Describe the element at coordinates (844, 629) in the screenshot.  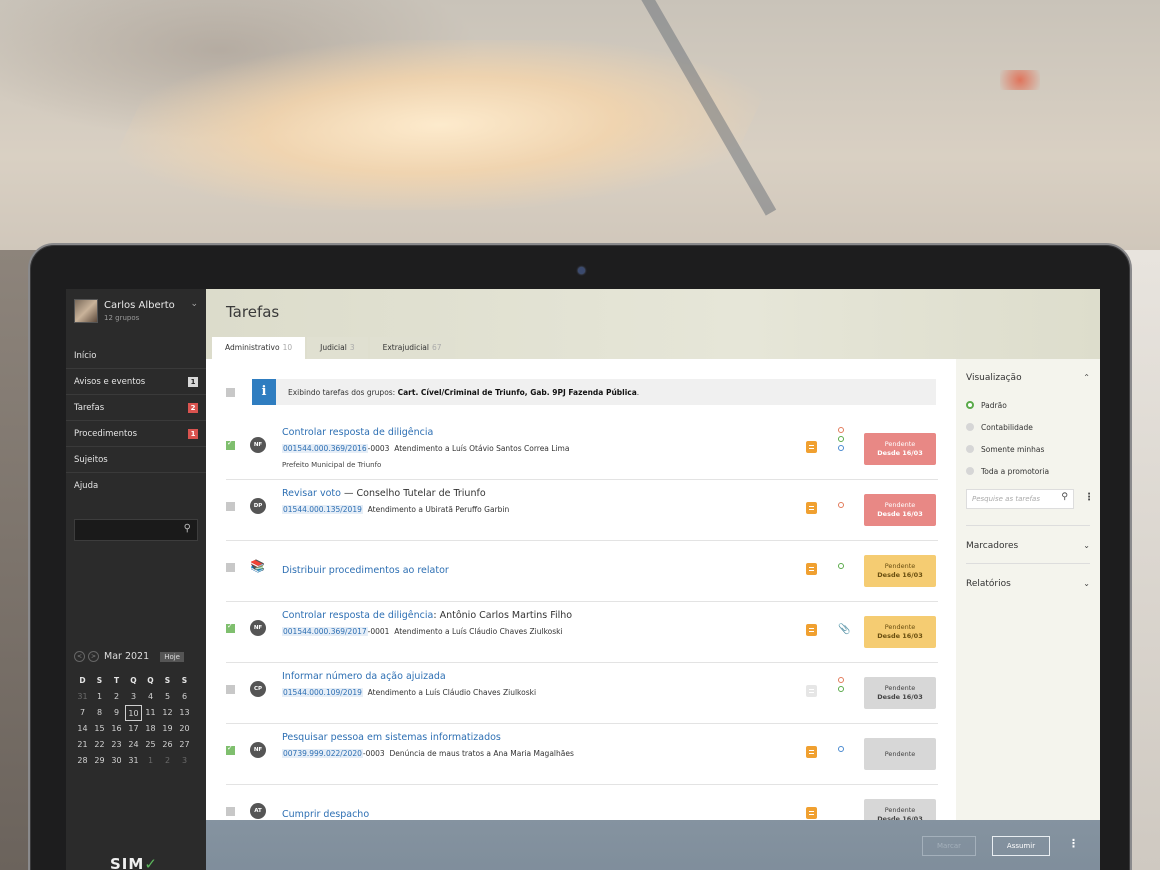
I see `paperclip-icon: 📎` at that location.